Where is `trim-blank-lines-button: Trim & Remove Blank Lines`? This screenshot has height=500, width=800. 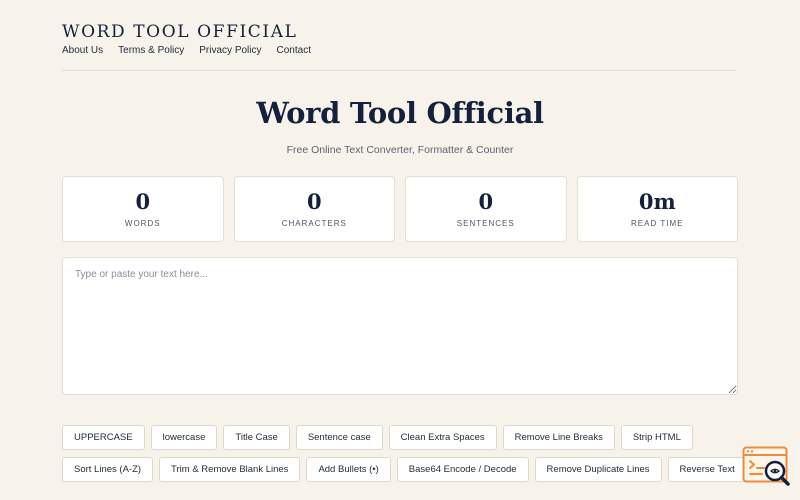 trim-blank-lines-button: Trim & Remove Blank Lines is located at coordinates (230, 469).